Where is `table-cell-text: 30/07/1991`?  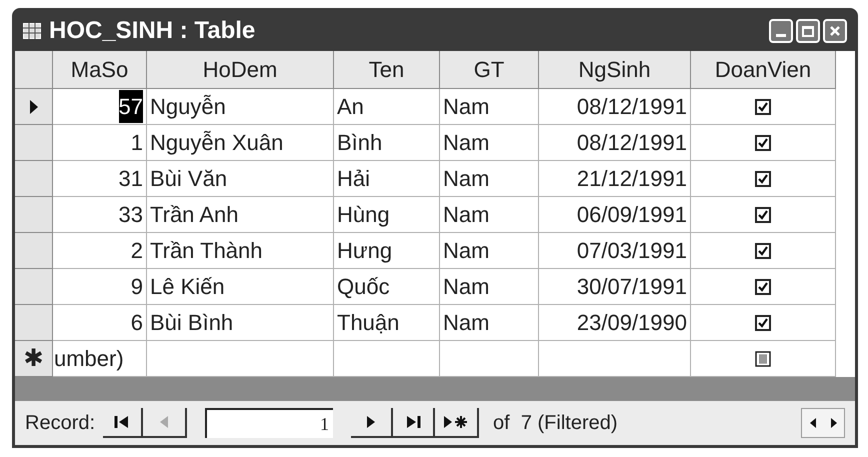
table-cell-text: 30/07/1991 is located at coordinates (631, 287).